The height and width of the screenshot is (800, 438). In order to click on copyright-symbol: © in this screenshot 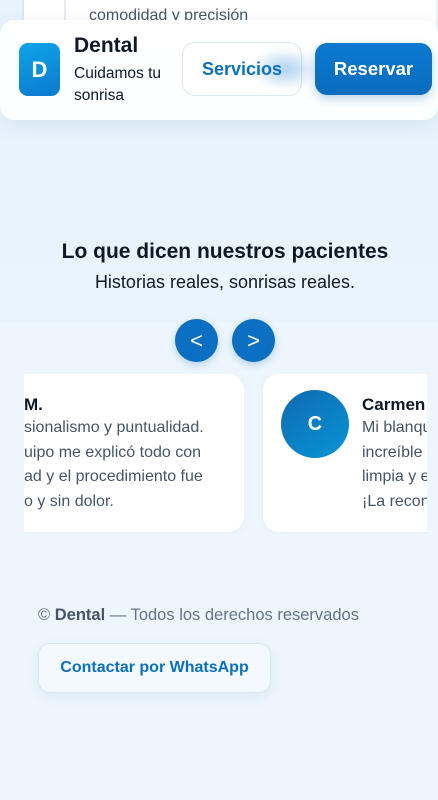, I will do `click(44, 615)`.